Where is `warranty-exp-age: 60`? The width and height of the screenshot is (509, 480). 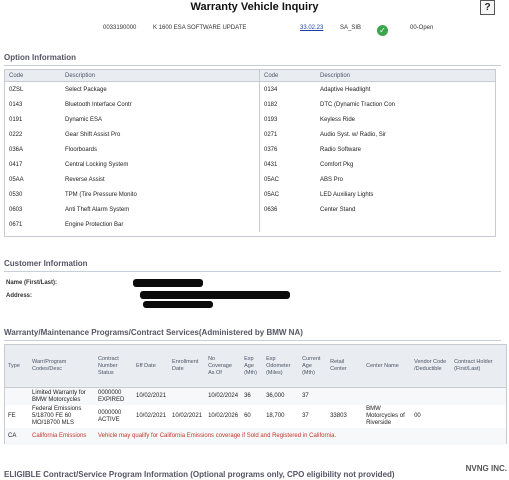
warranty-exp-age: 60 is located at coordinates (247, 416).